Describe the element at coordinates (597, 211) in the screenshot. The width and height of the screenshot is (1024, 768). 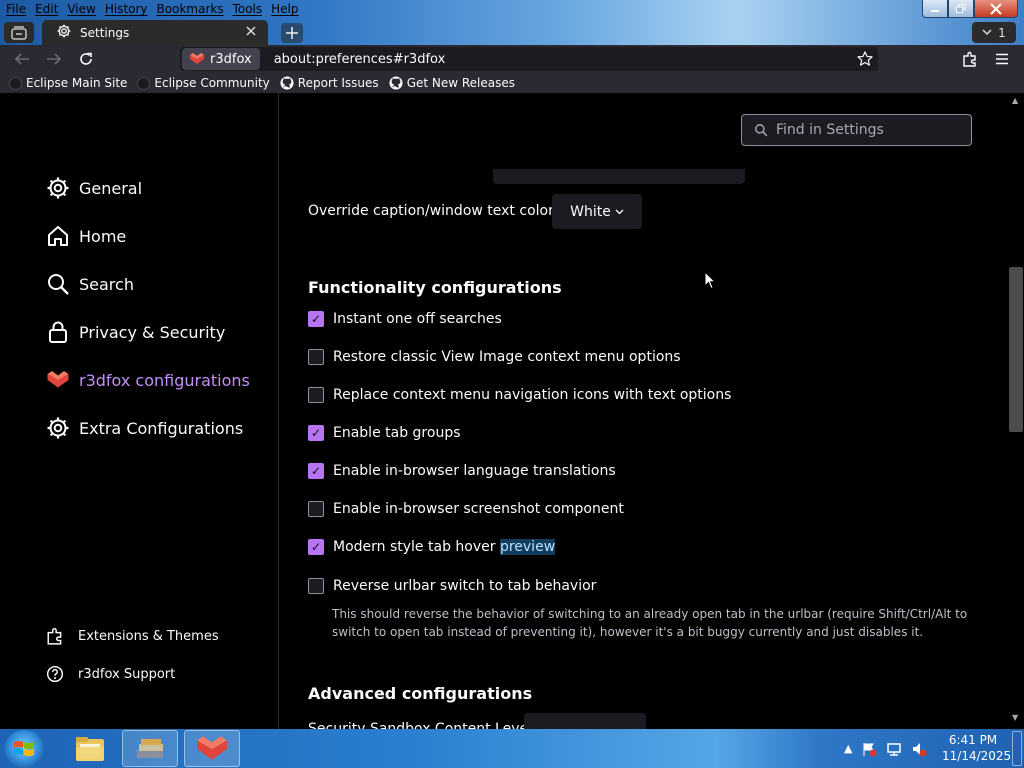
I see `caption-color-select: White` at that location.